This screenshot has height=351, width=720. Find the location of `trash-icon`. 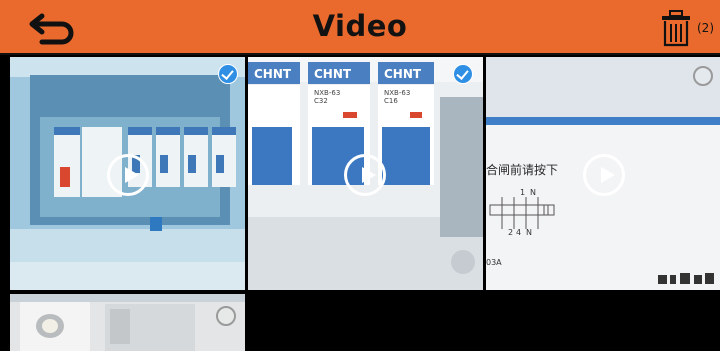

trash-icon is located at coordinates (676, 28).